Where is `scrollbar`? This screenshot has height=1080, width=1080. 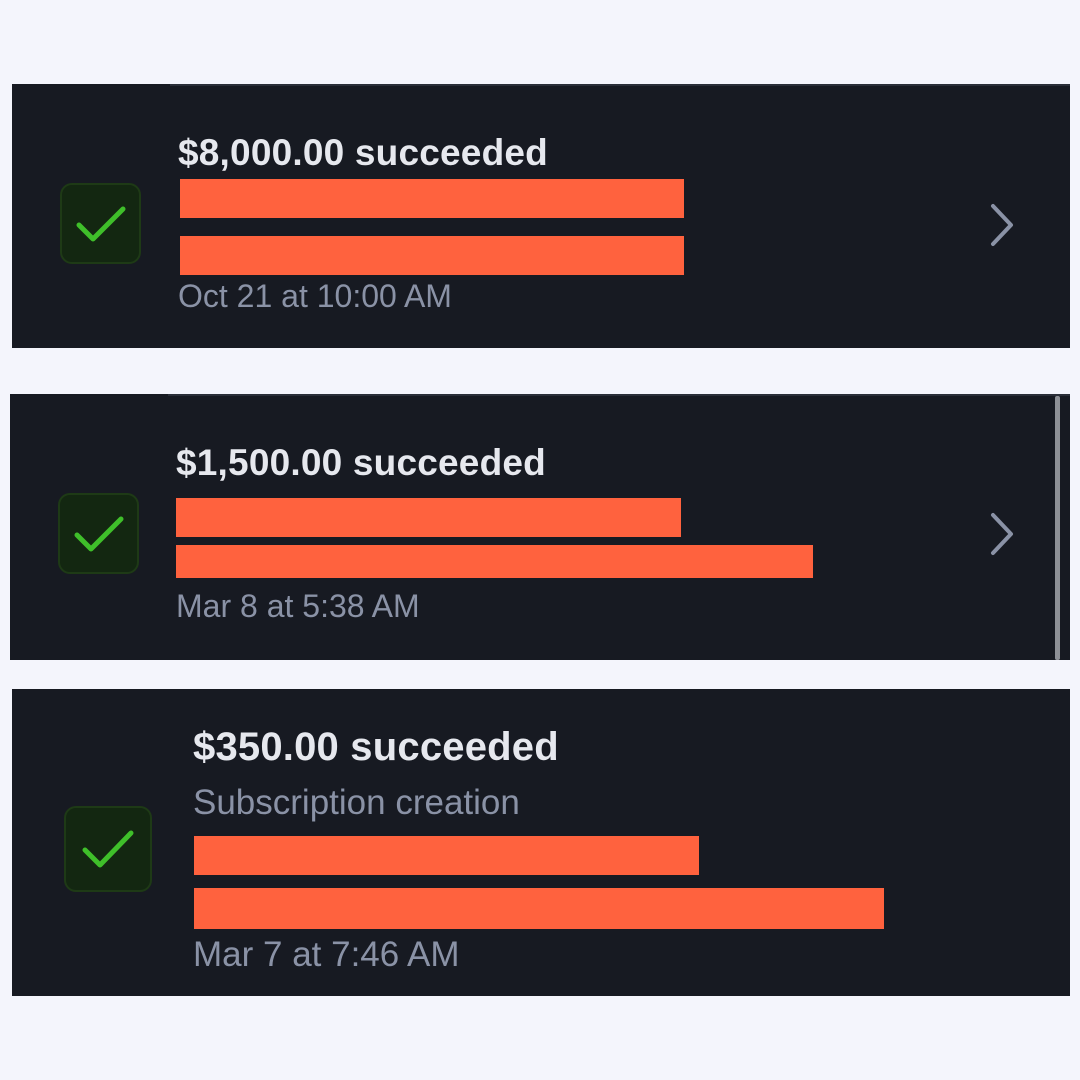 scrollbar is located at coordinates (1057, 528).